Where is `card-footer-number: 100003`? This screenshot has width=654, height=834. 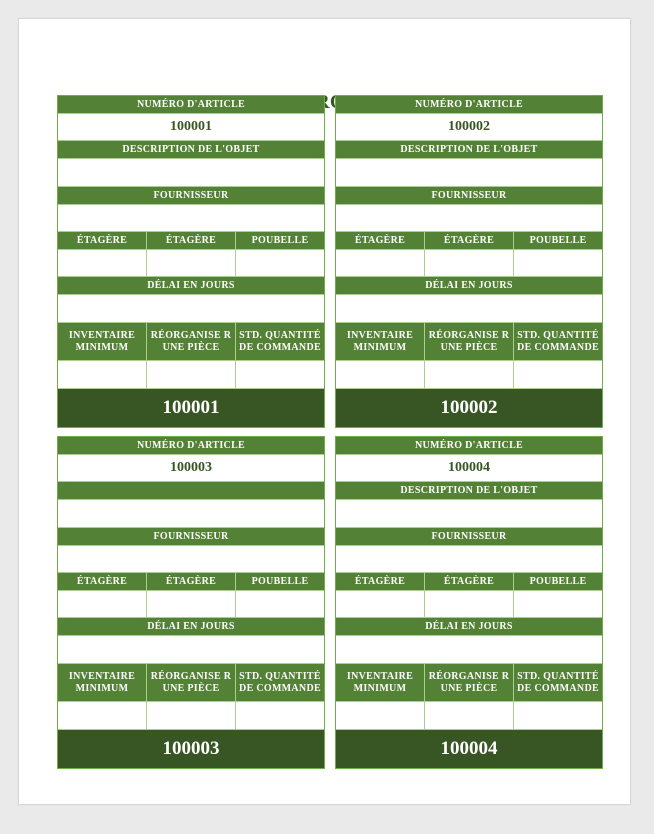
card-footer-number: 100003 is located at coordinates (191, 749).